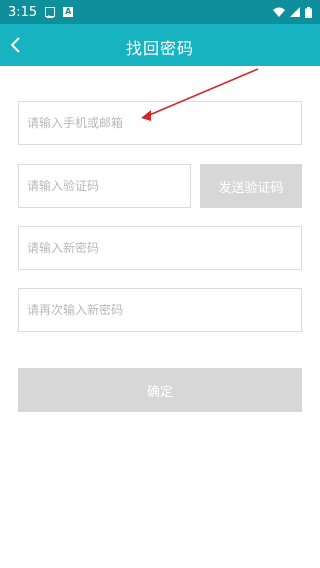 The width and height of the screenshot is (320, 568). Describe the element at coordinates (23, 12) in the screenshot. I see `status-time: 3:15` at that location.